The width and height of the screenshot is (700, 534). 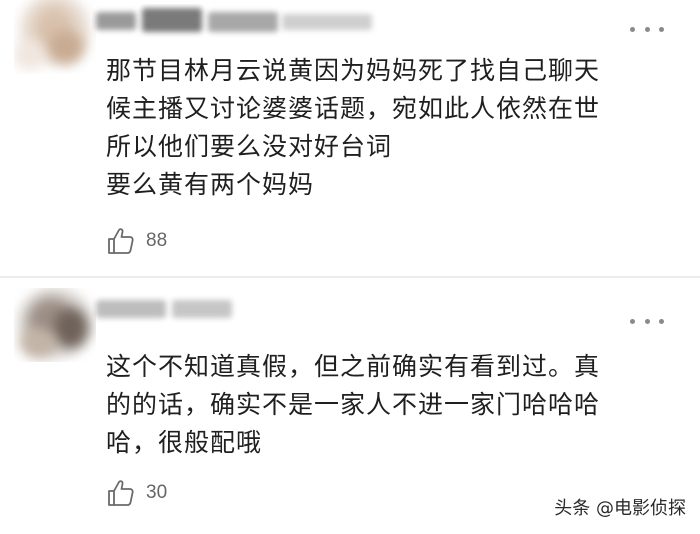 I want to click on comment-line: 的的话，确实不是一家人不进一家门哈哈哈, so click(x=353, y=404).